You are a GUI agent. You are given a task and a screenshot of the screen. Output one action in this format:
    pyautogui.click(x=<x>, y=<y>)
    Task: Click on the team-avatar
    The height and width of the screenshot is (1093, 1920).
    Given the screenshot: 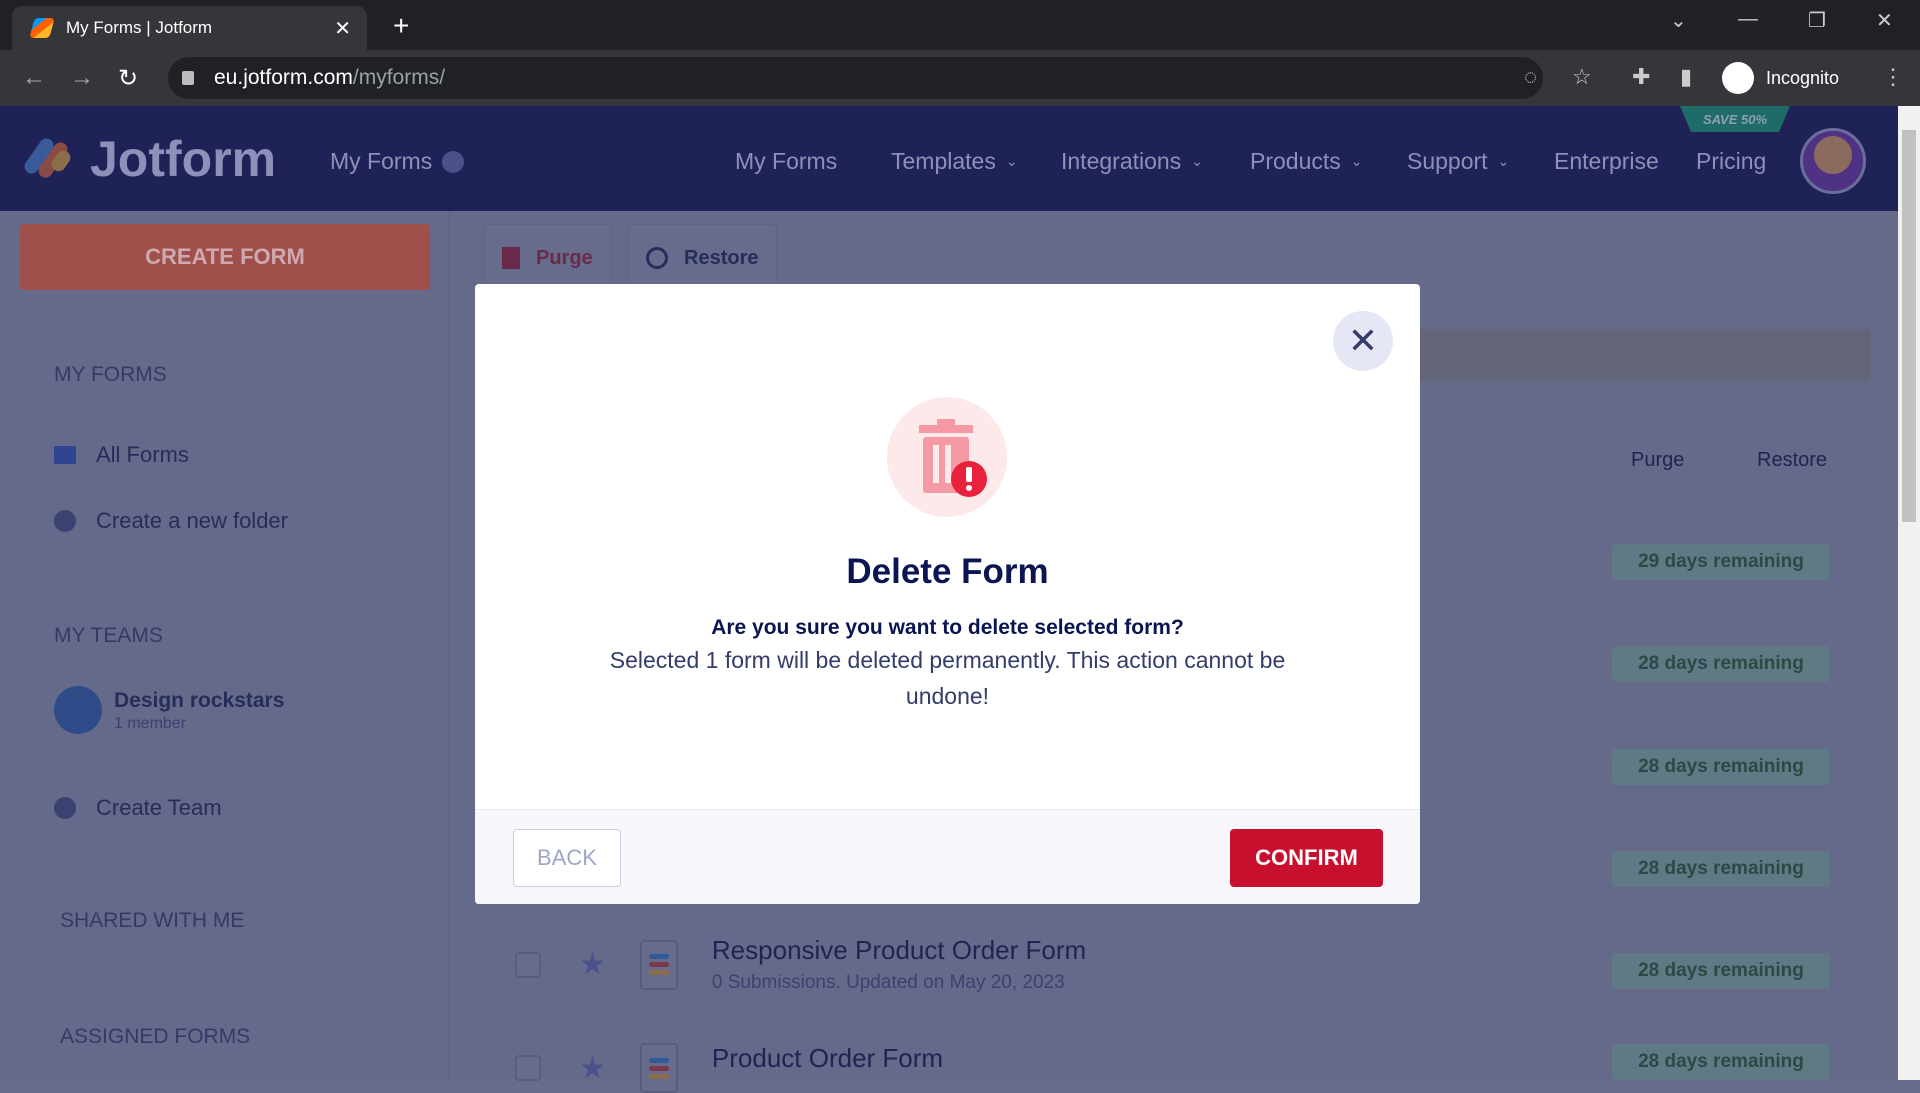 What is the action you would take?
    pyautogui.click(x=78, y=710)
    